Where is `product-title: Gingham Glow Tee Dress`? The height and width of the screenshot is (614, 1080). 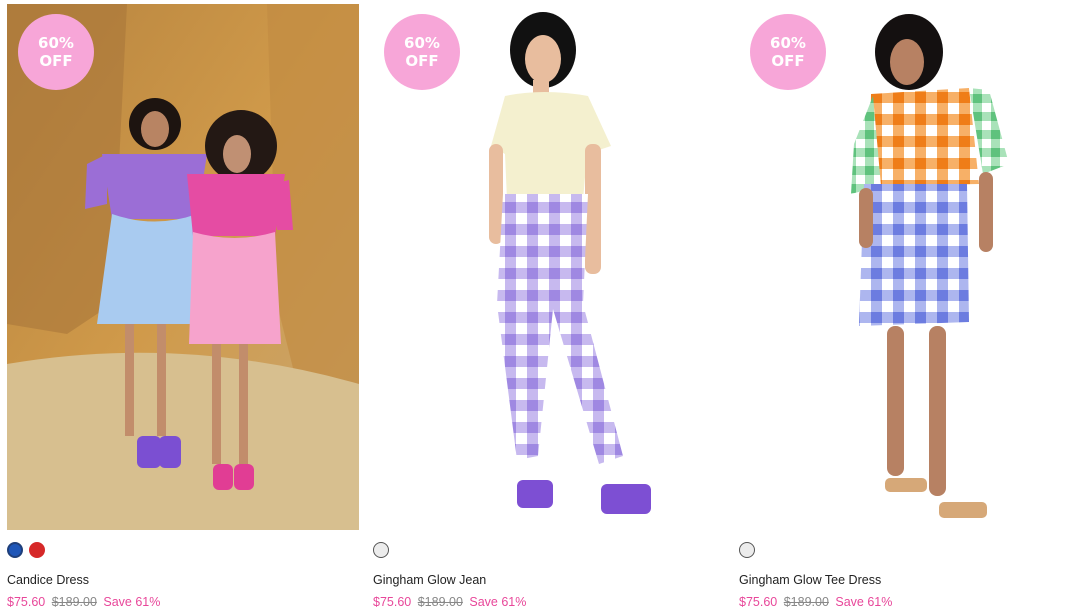
product-title: Gingham Glow Tee Dress is located at coordinates (810, 580).